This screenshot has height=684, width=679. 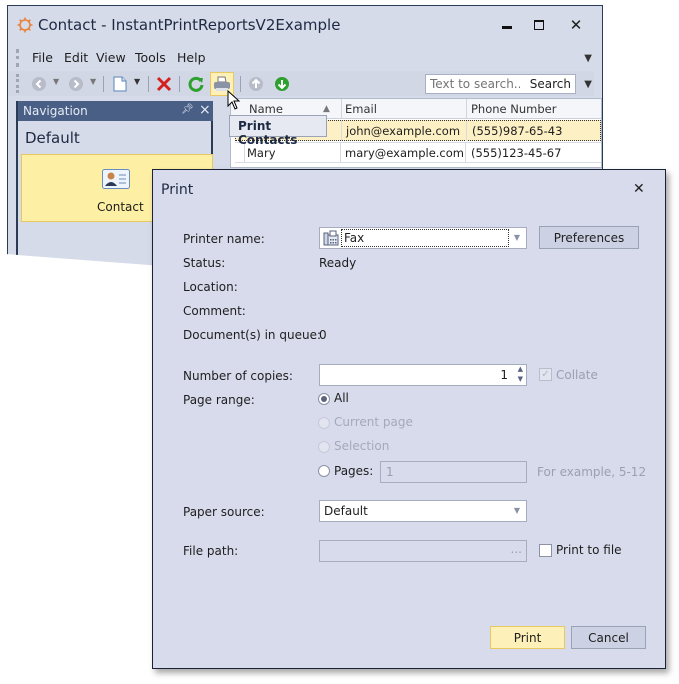 What do you see at coordinates (516, 153) in the screenshot?
I see `cell-phone: (555)123-45-67` at bounding box center [516, 153].